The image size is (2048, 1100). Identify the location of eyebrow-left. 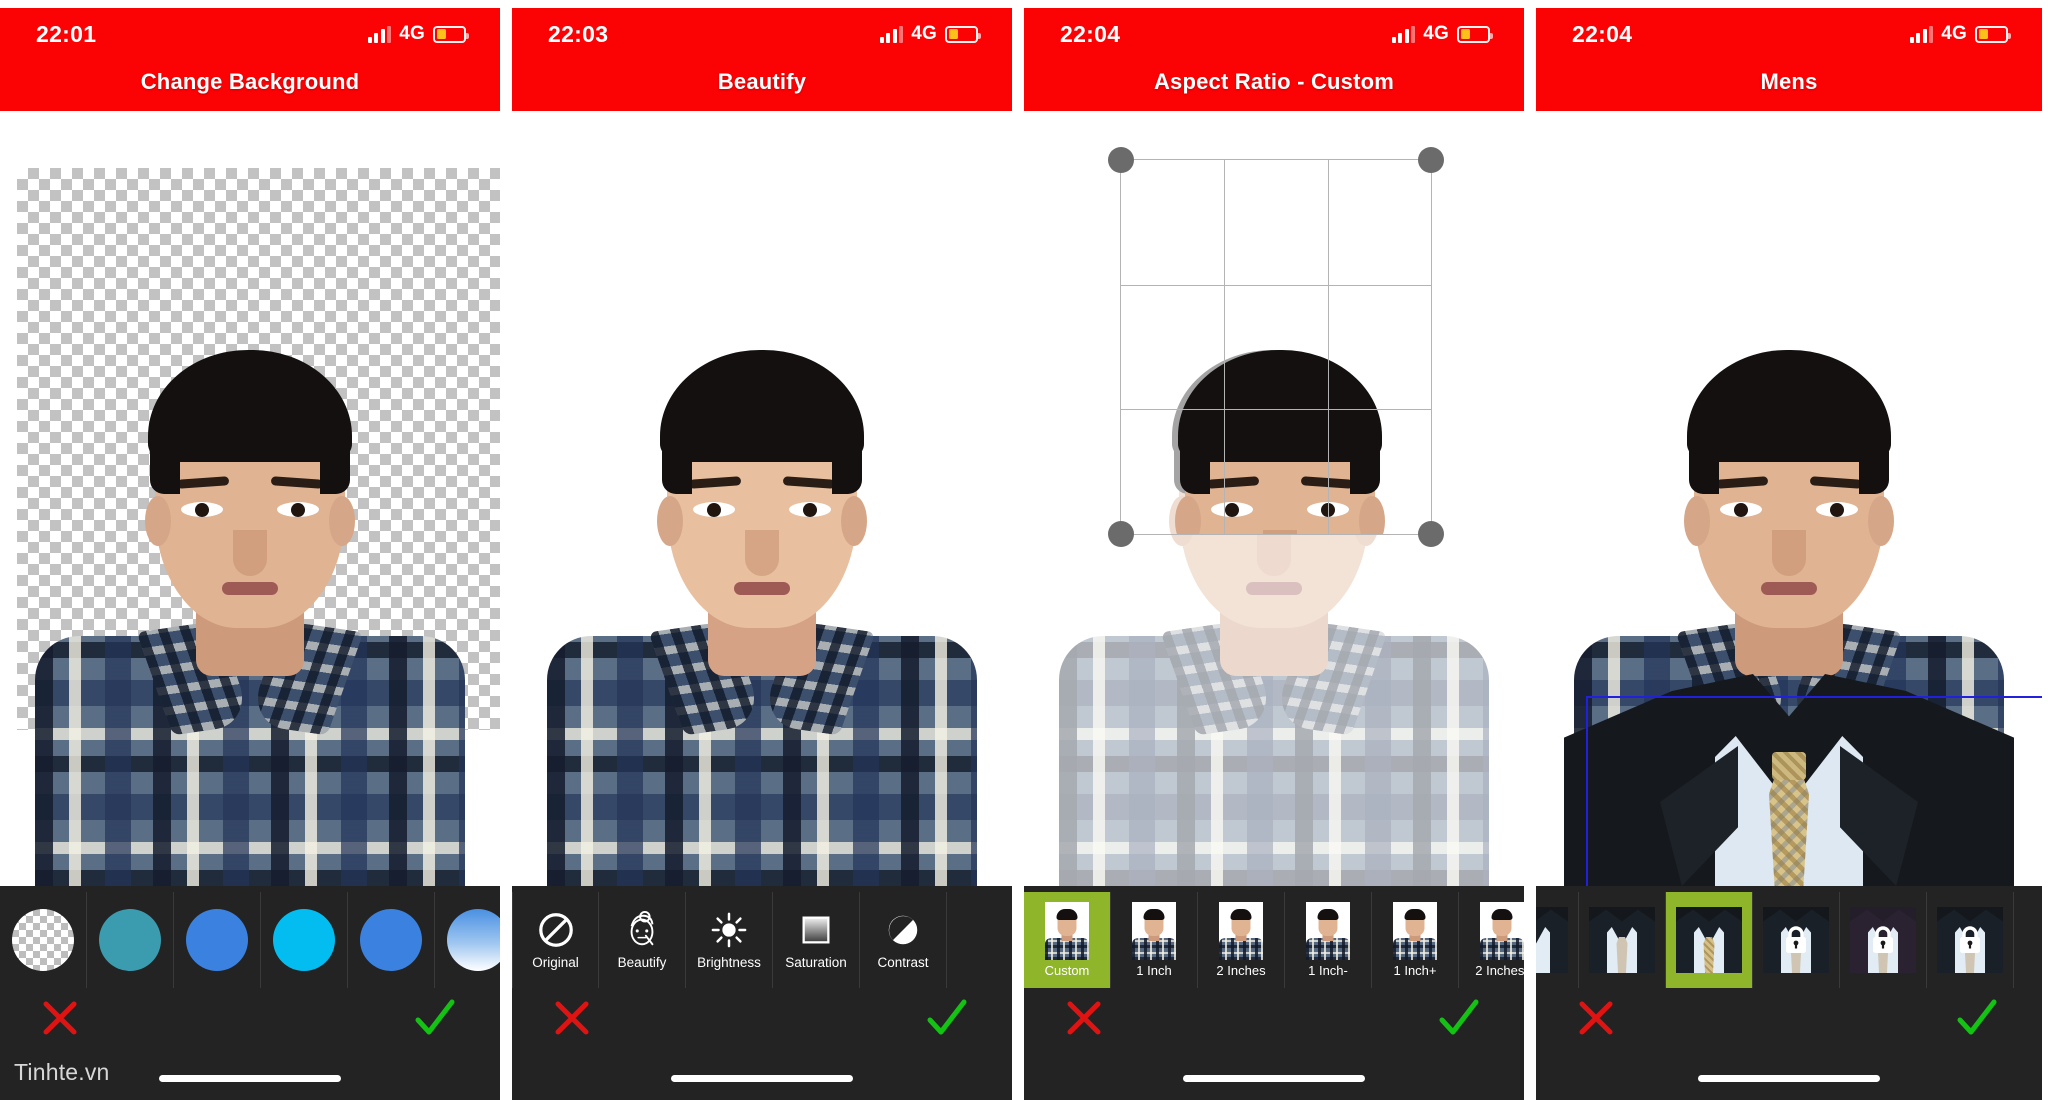
(203, 482).